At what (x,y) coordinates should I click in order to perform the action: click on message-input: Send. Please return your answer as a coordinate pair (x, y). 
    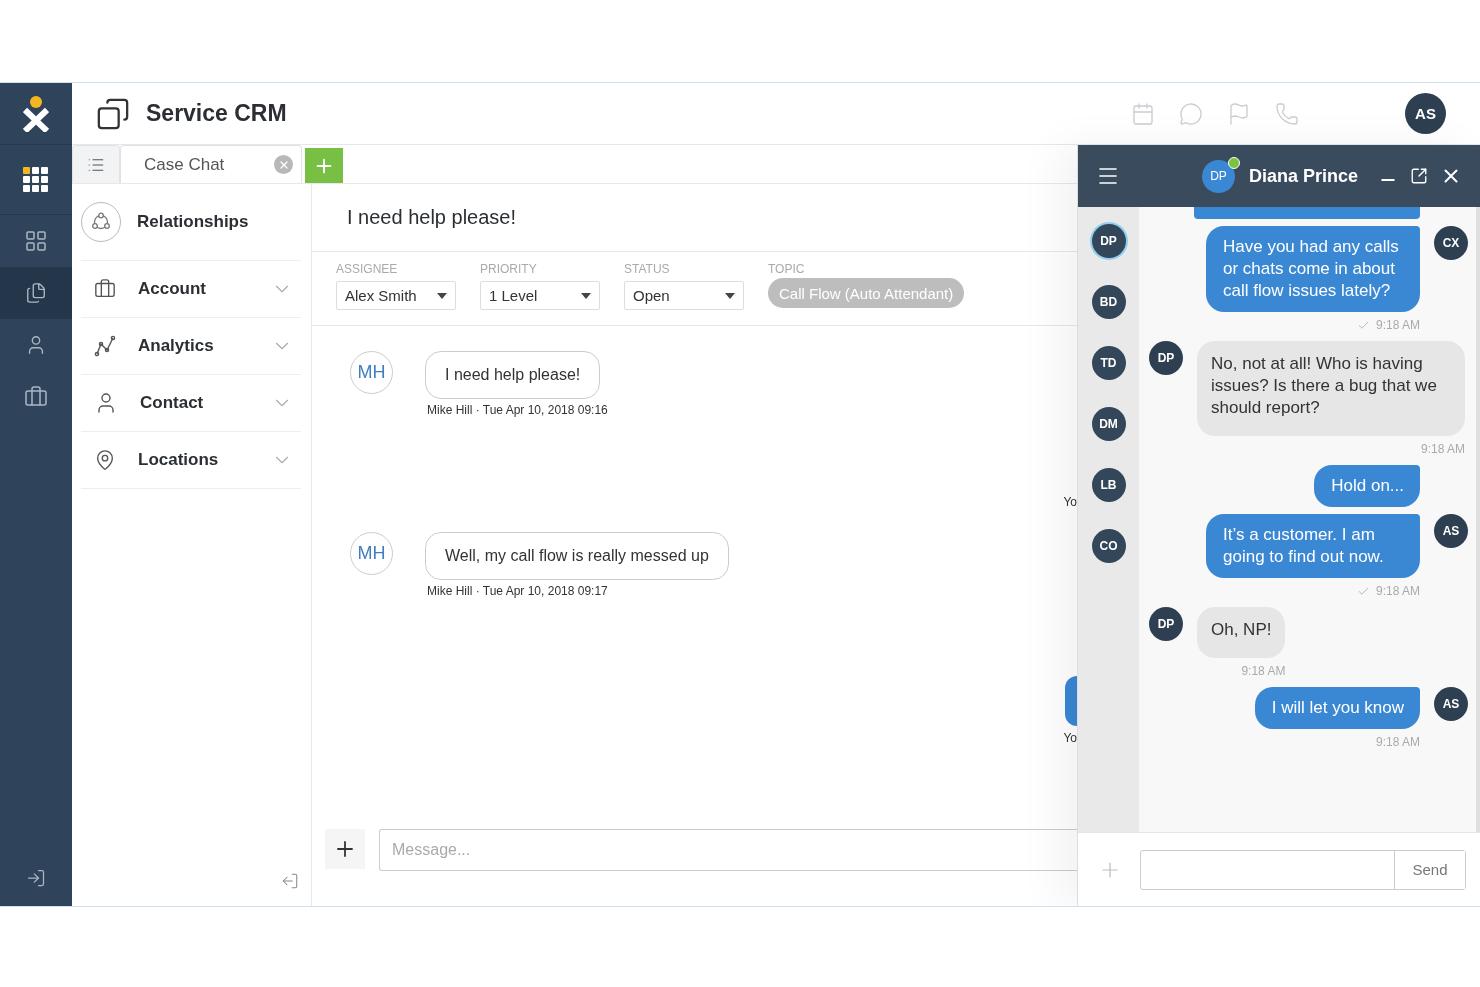
    Looking at the image, I should click on (1303, 869).